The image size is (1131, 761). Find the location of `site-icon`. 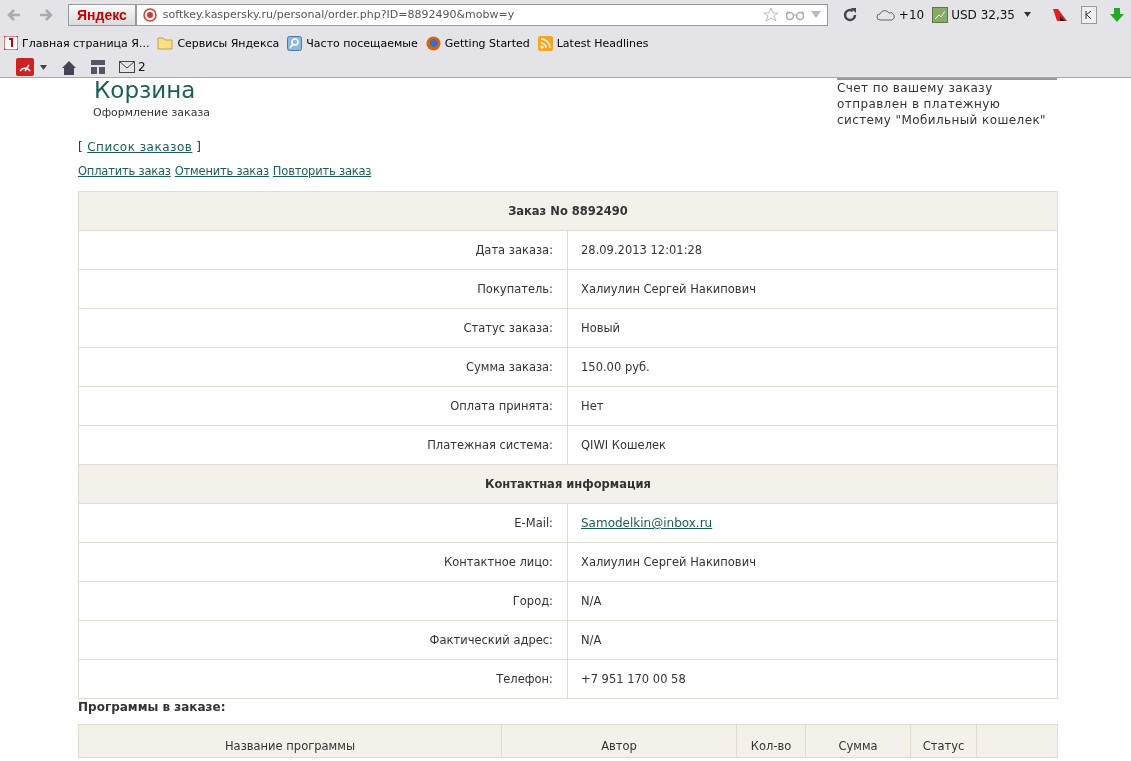

site-icon is located at coordinates (149, 14).